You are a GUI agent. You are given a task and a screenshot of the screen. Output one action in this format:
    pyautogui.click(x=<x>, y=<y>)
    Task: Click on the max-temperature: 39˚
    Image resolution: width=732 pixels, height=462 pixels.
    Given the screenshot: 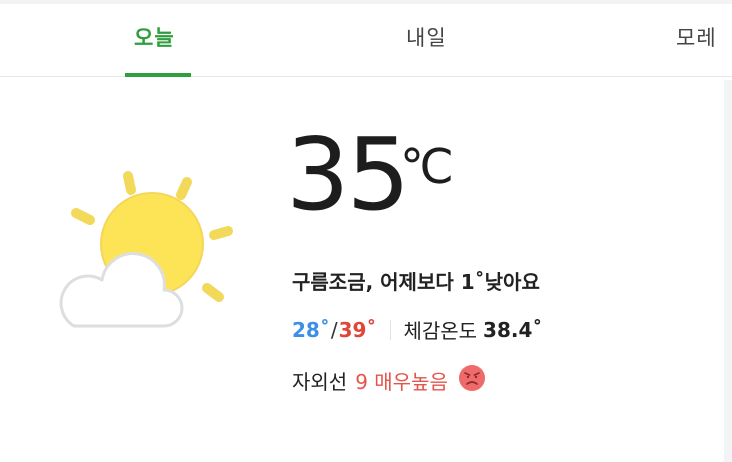 What is the action you would take?
    pyautogui.click(x=357, y=329)
    